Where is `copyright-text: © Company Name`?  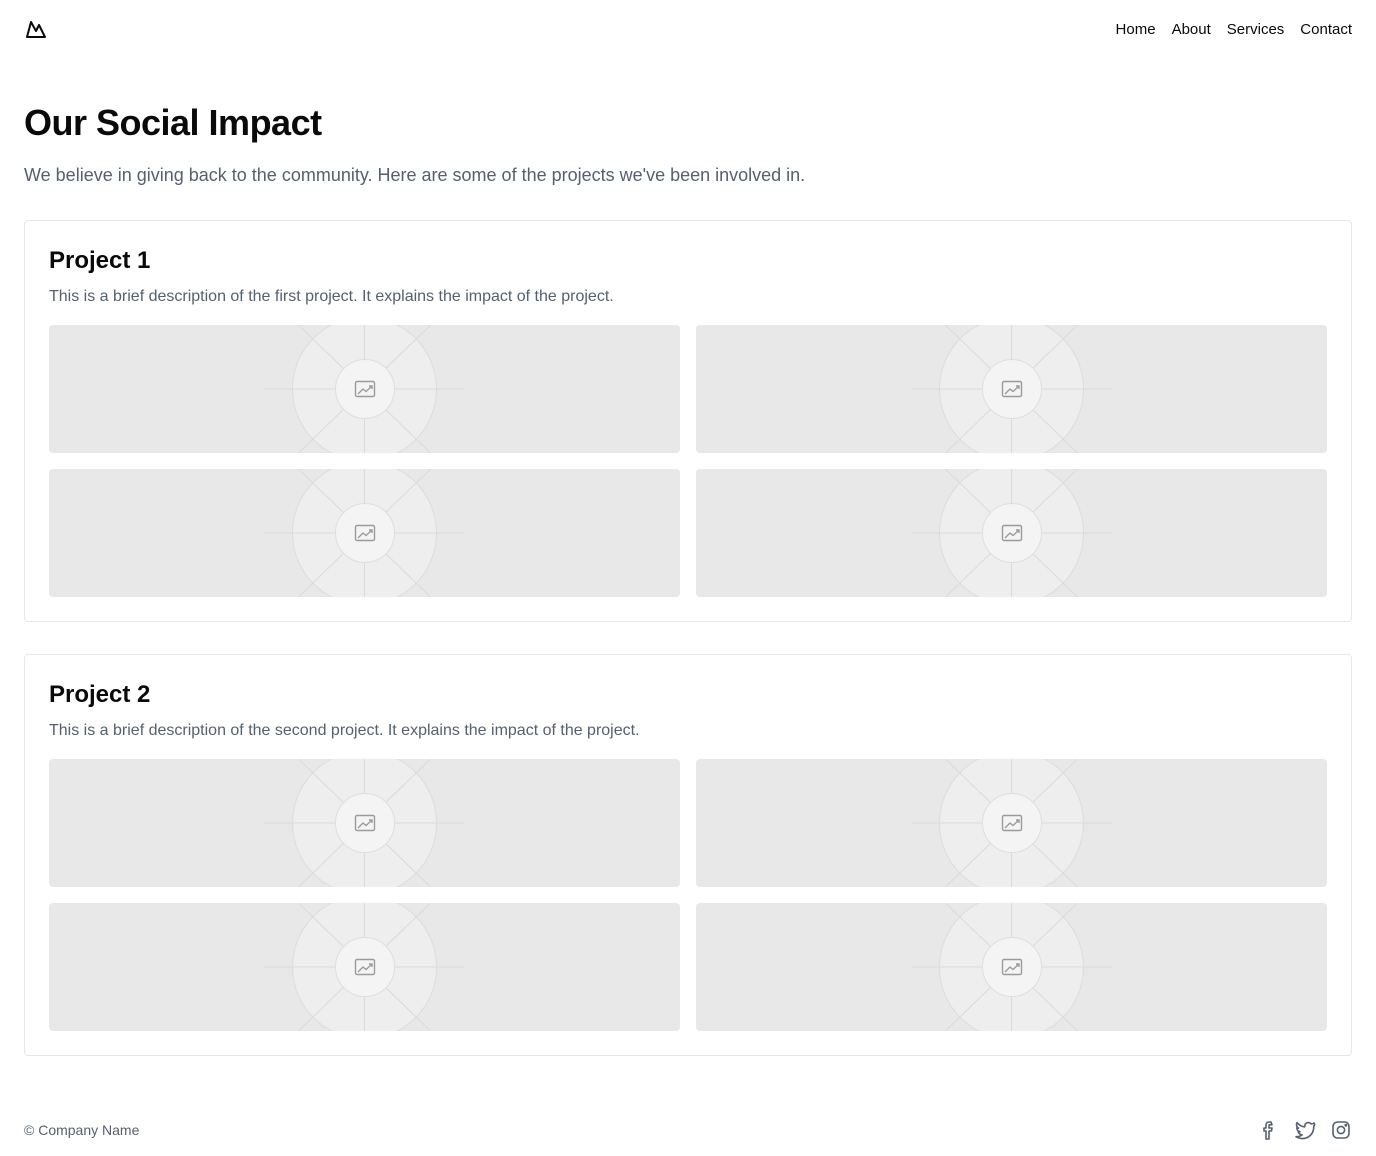
copyright-text: © Company Name is located at coordinates (82, 1130).